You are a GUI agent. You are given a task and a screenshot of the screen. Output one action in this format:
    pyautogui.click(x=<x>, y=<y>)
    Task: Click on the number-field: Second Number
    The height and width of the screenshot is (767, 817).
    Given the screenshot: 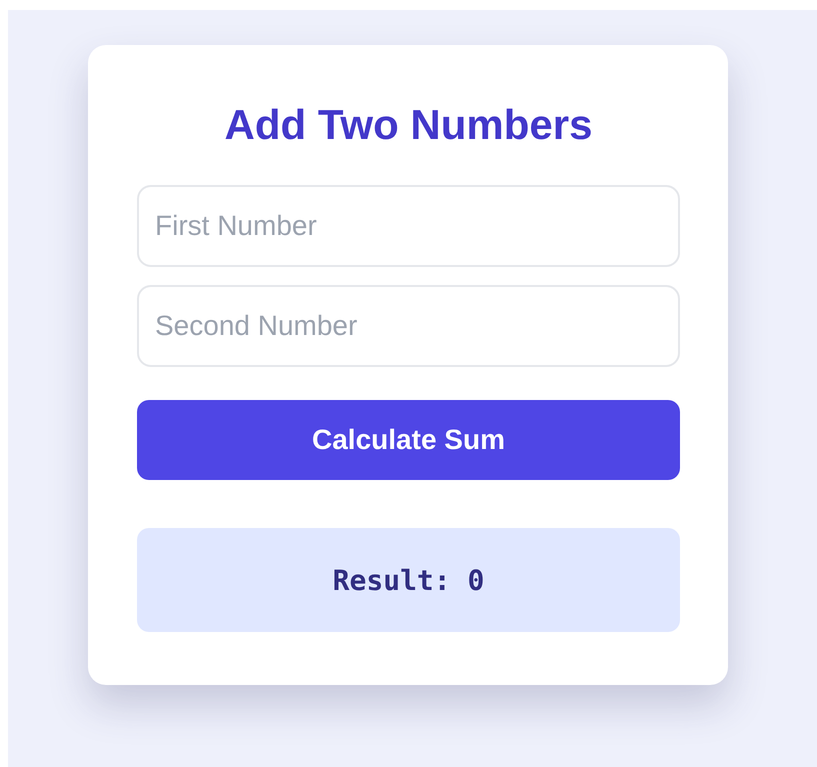 What is the action you would take?
    pyautogui.click(x=408, y=326)
    